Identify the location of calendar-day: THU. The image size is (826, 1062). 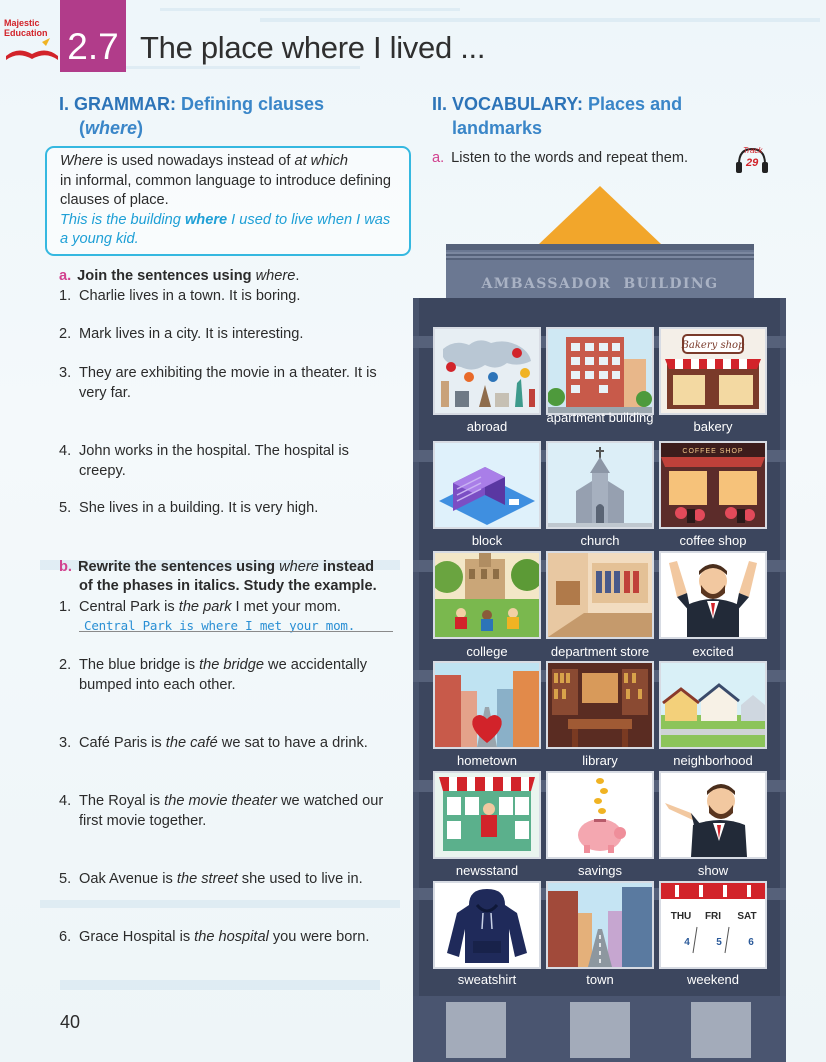
(681, 916).